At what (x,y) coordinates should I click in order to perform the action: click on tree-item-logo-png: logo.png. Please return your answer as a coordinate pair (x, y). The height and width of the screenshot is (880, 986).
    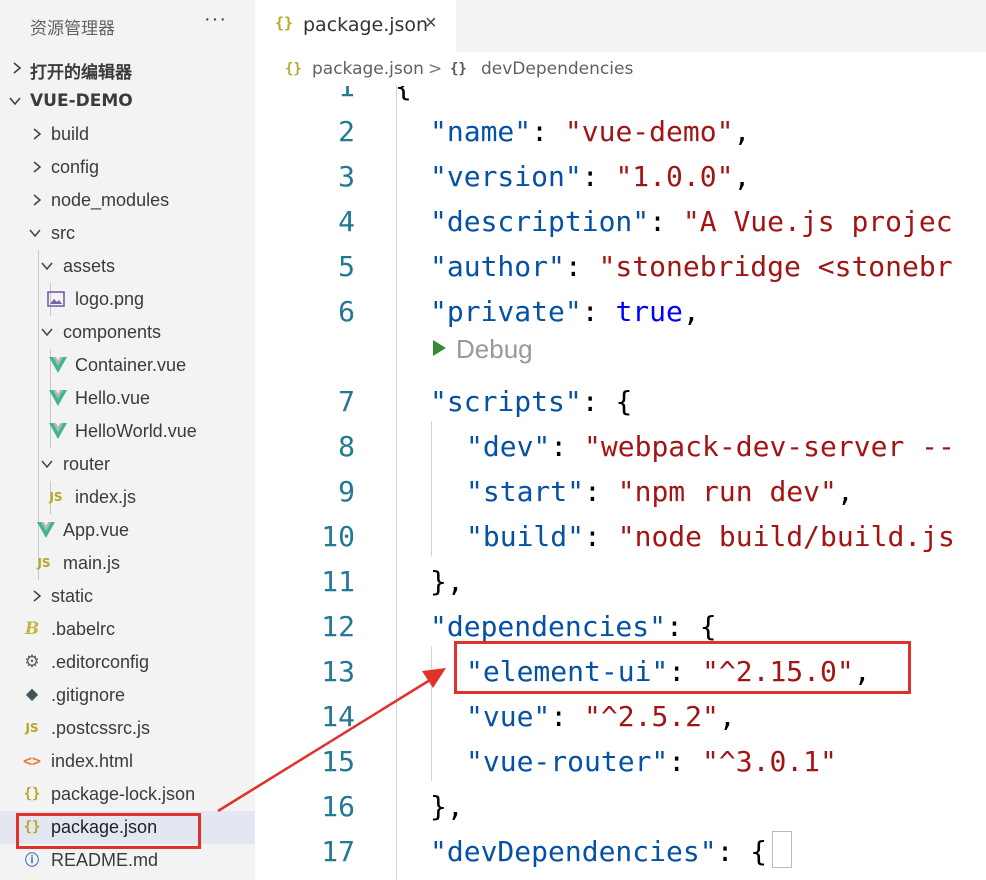
    Looking at the image, I should click on (127, 299).